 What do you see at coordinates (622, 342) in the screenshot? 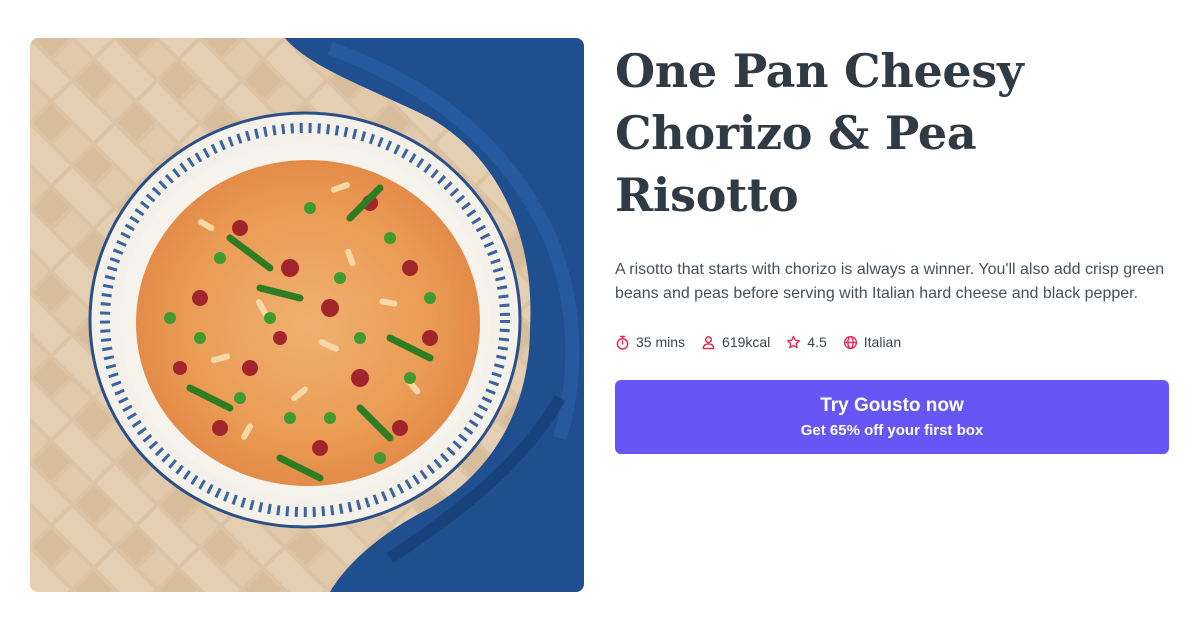
I see `stopwatch-icon` at bounding box center [622, 342].